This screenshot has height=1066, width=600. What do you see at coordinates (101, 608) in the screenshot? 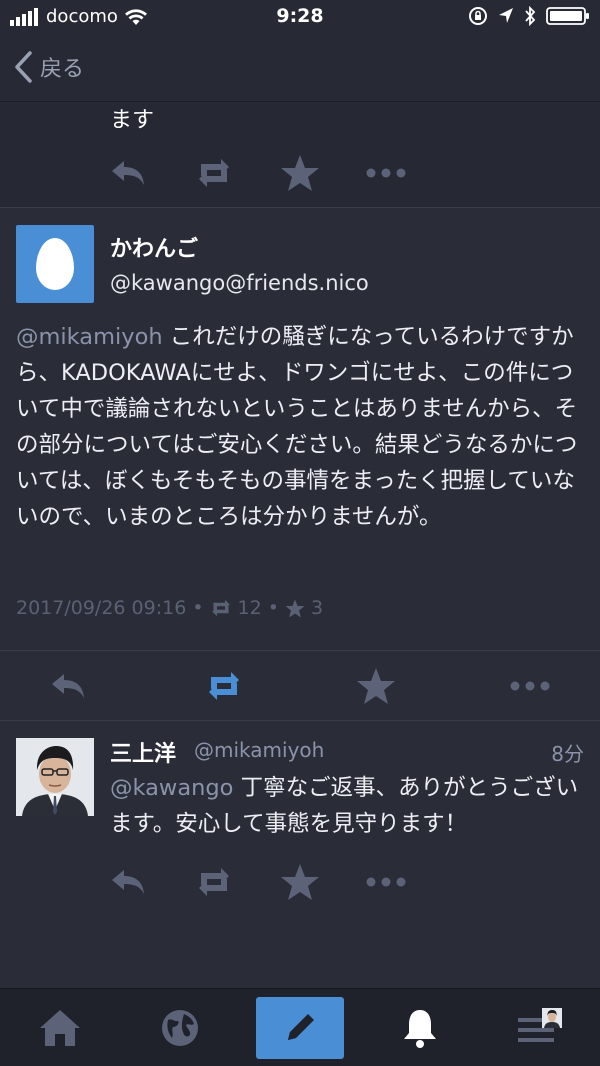
I see `timestamp: 2017/09/26 09:16` at bounding box center [101, 608].